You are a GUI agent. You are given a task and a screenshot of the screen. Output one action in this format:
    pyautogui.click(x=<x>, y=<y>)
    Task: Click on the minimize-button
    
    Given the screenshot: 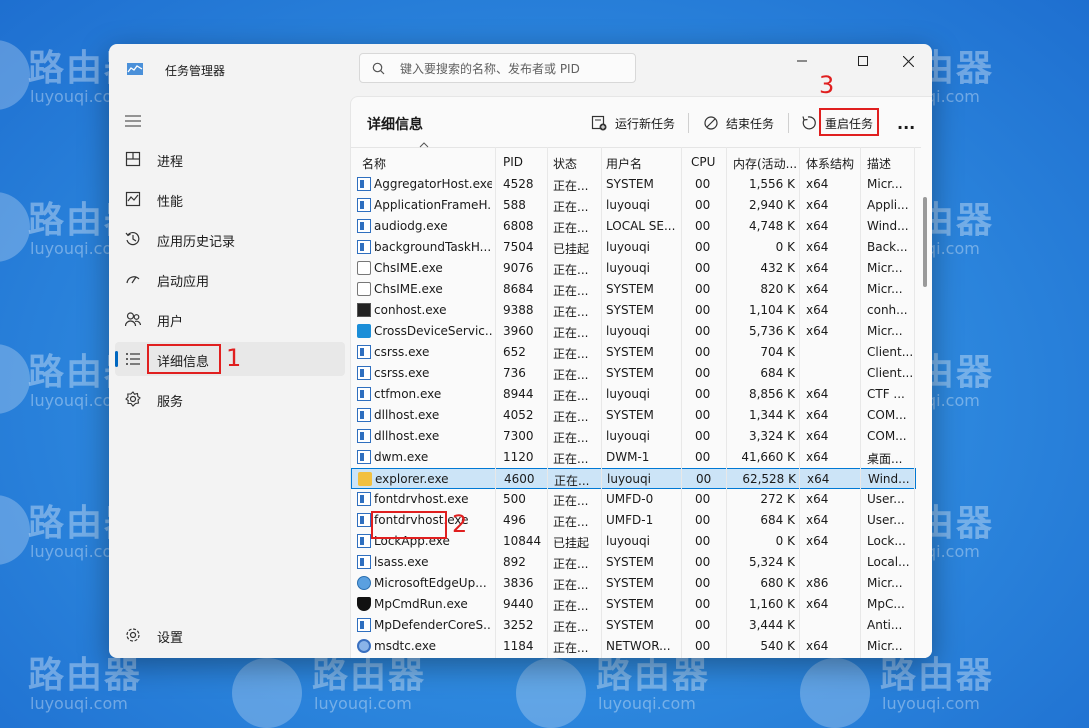 What is the action you would take?
    pyautogui.click(x=802, y=61)
    